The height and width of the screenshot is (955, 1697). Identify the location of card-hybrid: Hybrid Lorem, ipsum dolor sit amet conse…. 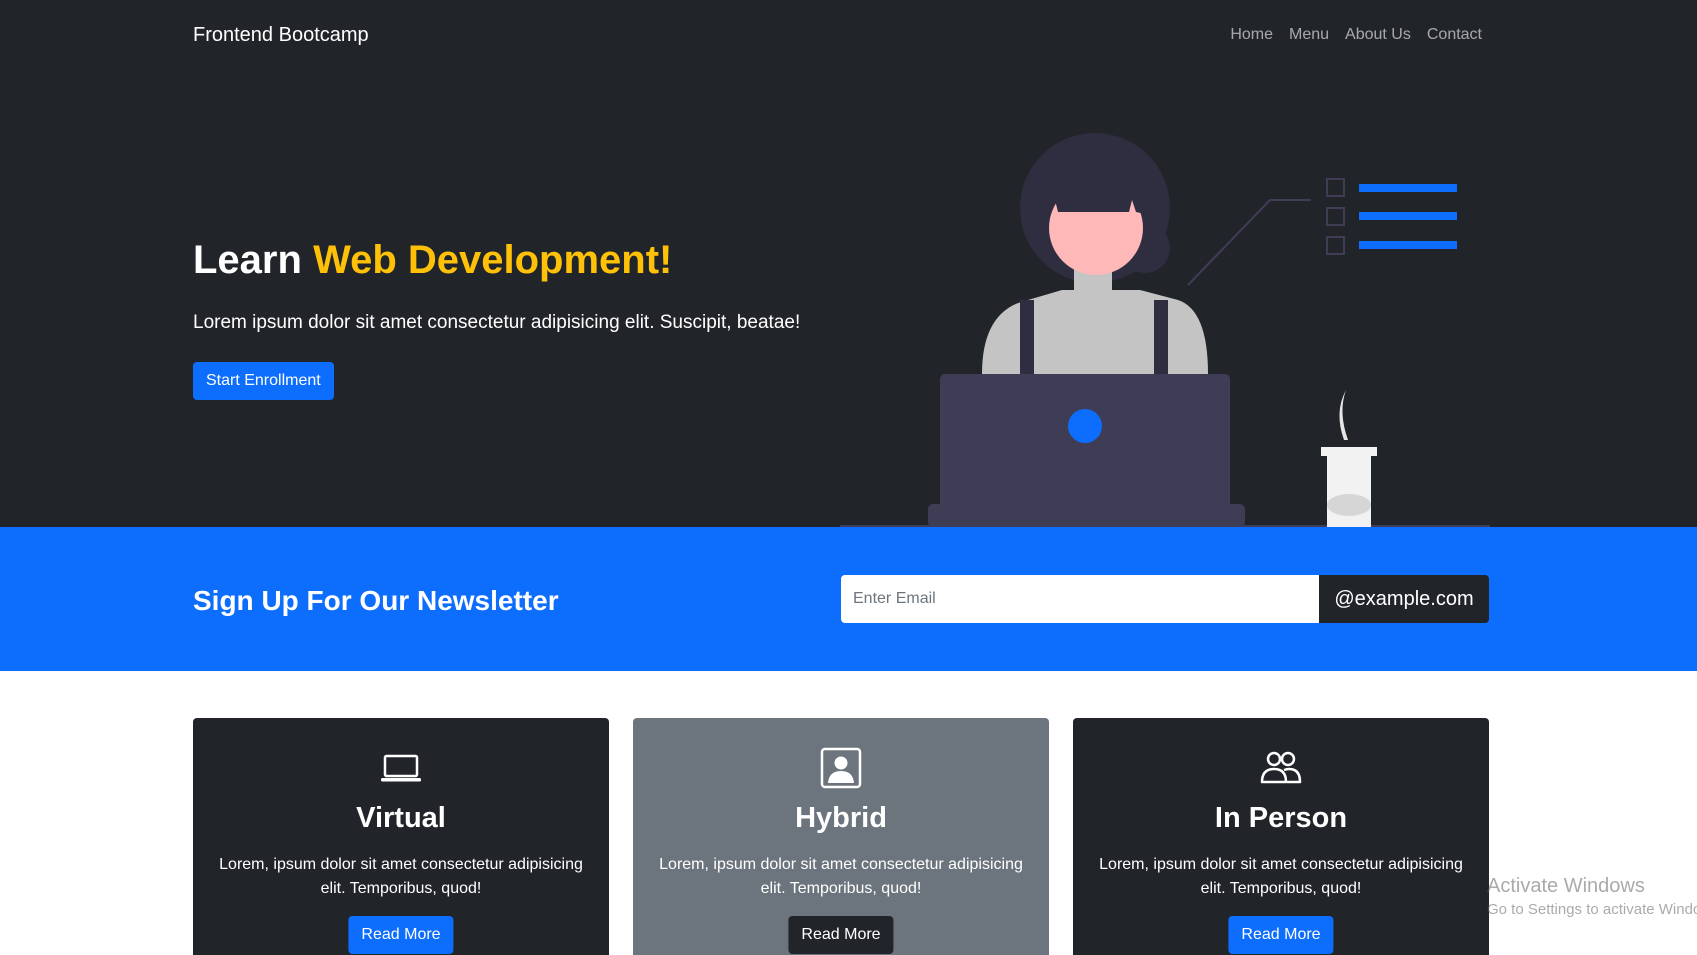
(841, 836).